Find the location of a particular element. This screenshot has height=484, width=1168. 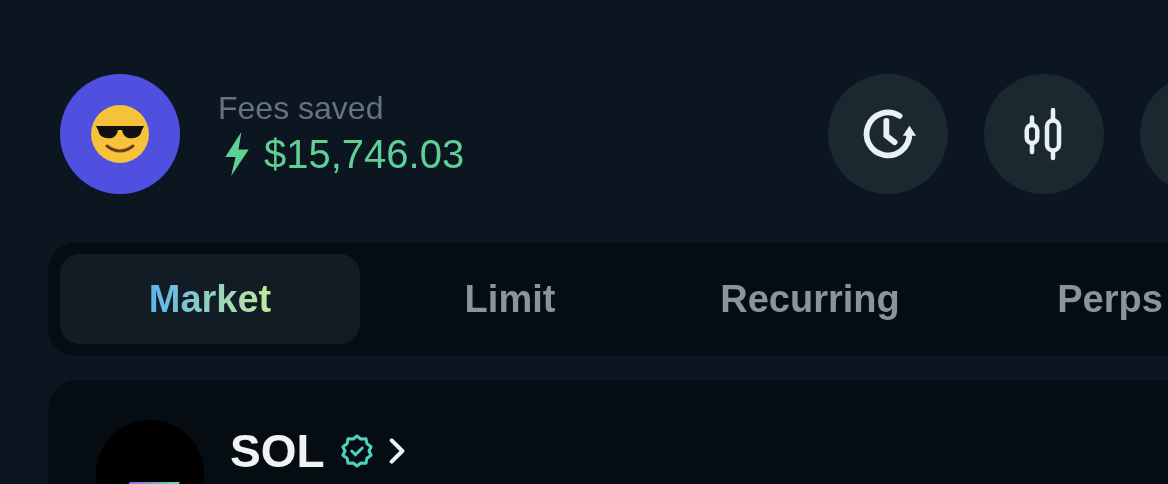

verified-icon is located at coordinates (356, 451).